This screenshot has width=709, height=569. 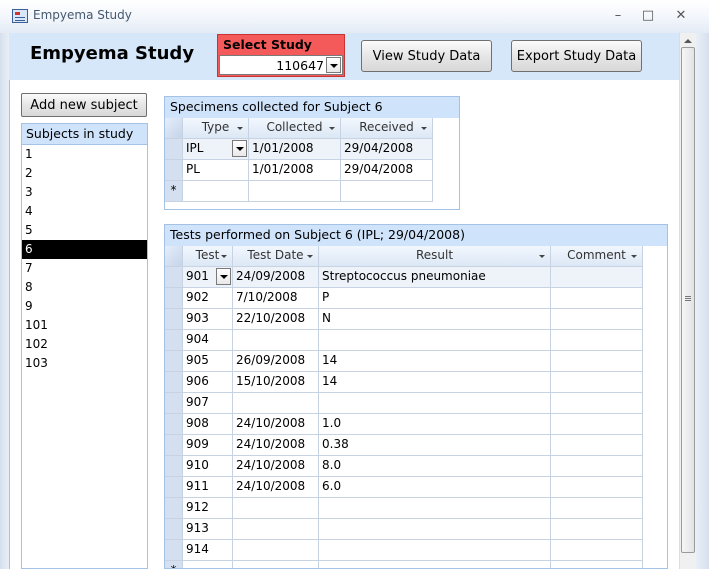 What do you see at coordinates (597, 256) in the screenshot?
I see `column-header: Comment` at bounding box center [597, 256].